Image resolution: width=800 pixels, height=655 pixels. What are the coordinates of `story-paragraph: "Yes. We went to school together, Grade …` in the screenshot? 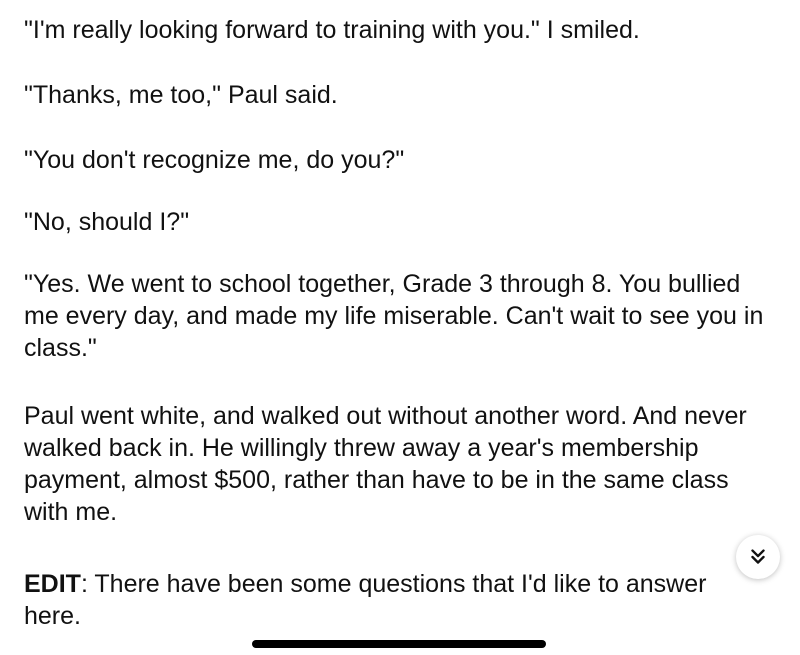 It's located at (394, 316).